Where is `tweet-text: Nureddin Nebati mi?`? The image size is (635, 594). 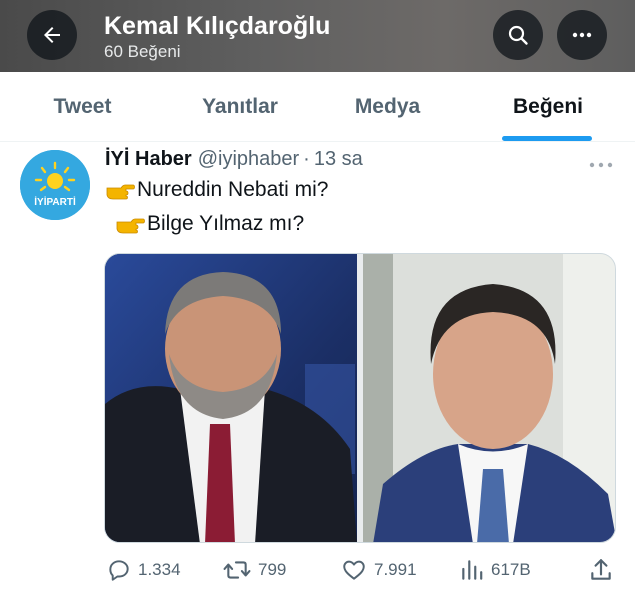
tweet-text: Nureddin Nebati mi? is located at coordinates (233, 189).